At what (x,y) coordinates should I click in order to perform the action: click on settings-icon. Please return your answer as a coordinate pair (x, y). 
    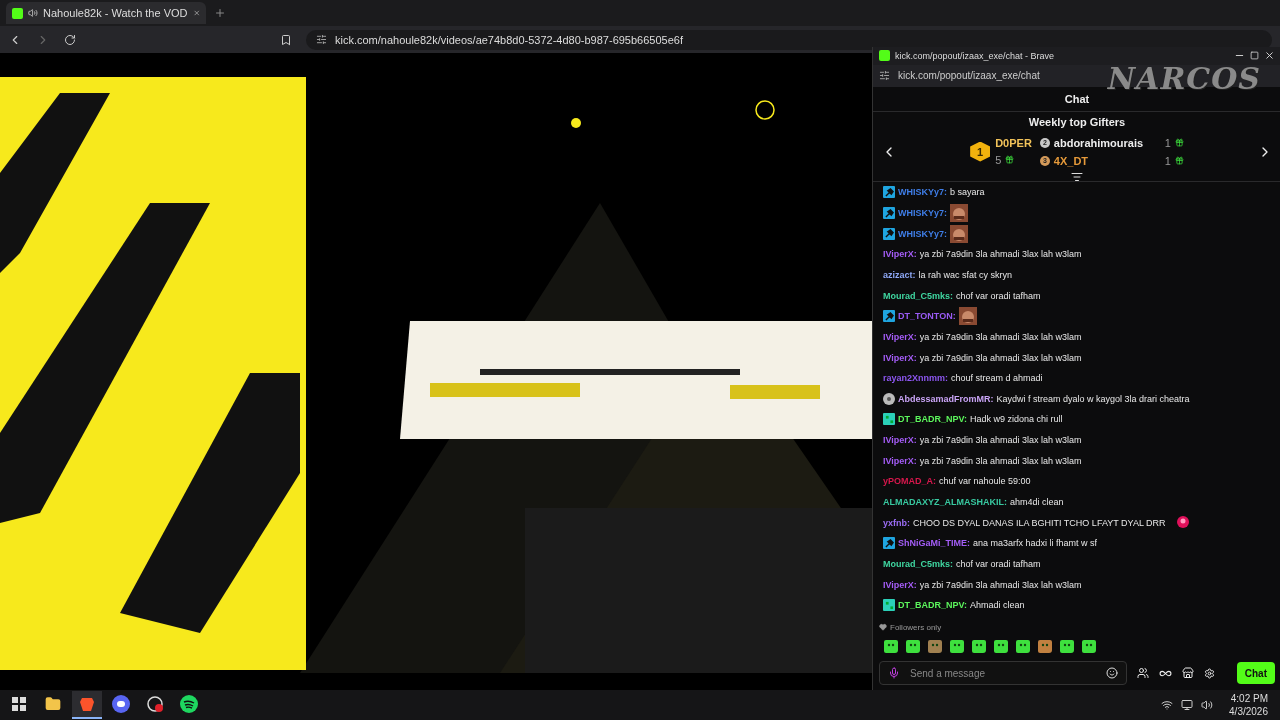
    Looking at the image, I should click on (1209, 673).